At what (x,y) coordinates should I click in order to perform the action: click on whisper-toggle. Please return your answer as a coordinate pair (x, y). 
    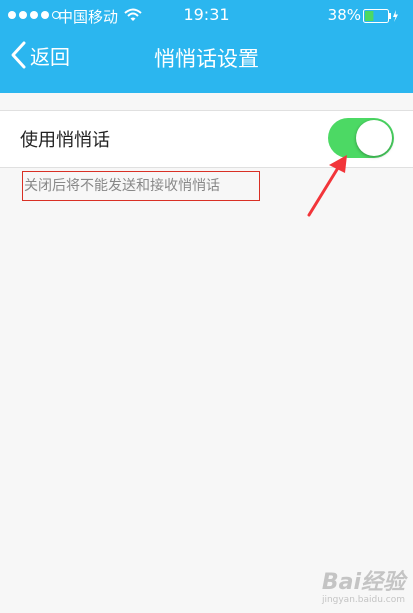
    Looking at the image, I should click on (361, 138).